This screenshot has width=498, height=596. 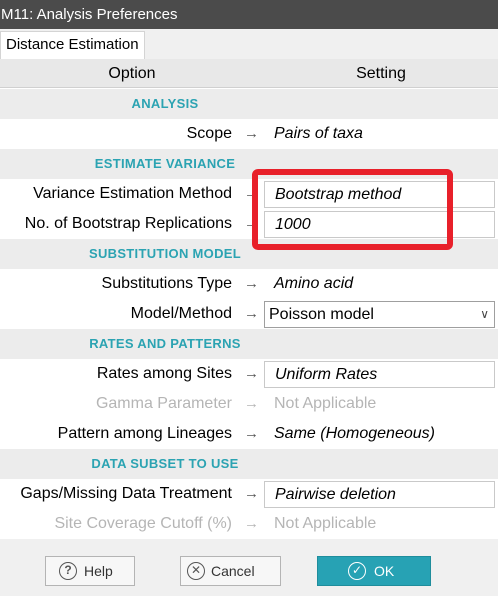 I want to click on setting-value: Pairs of taxa, so click(x=318, y=133).